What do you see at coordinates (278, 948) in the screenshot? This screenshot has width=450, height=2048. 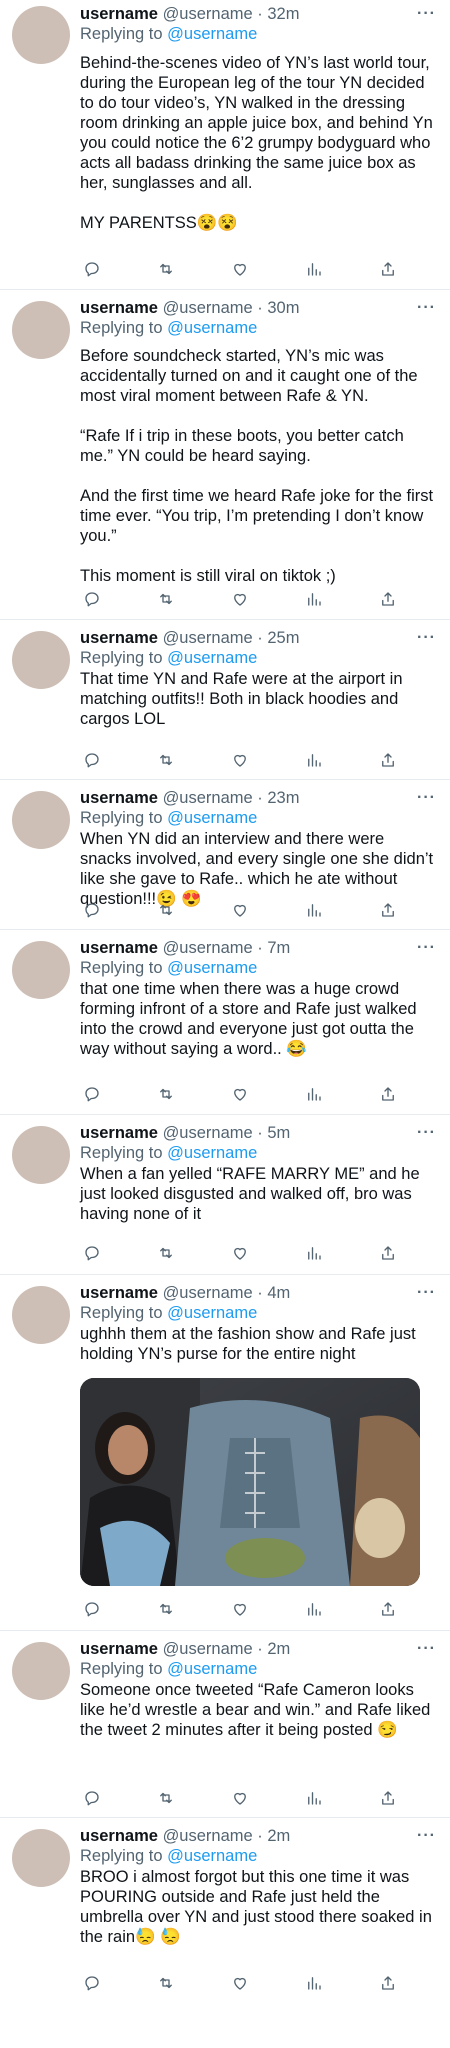 I see `timestamp: 7m` at bounding box center [278, 948].